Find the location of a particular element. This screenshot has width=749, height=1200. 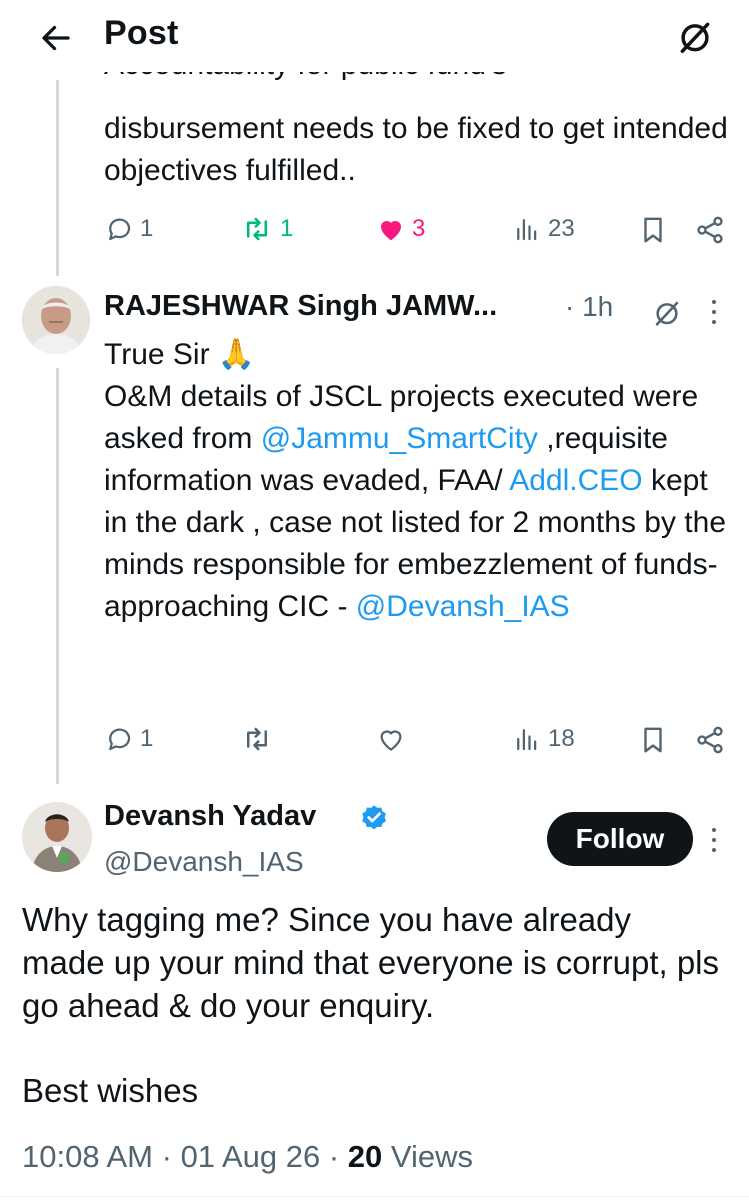

top-bar: Post is located at coordinates (374, 36).